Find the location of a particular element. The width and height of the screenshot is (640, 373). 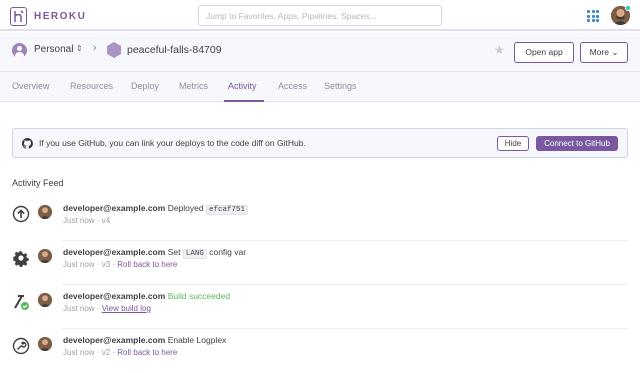

heroku-logo: HEROKU is located at coordinates (48, 16).